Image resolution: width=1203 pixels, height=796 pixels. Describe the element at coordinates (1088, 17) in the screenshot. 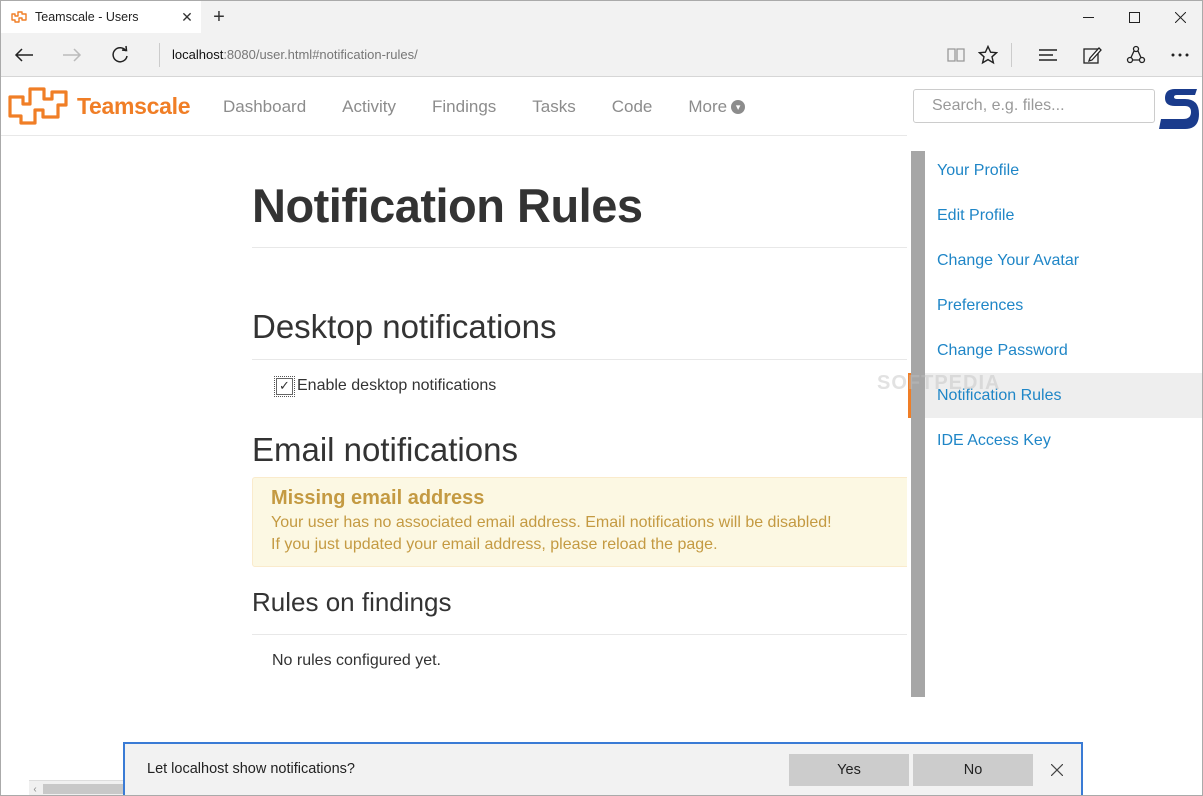

I see `minimize-icon` at that location.